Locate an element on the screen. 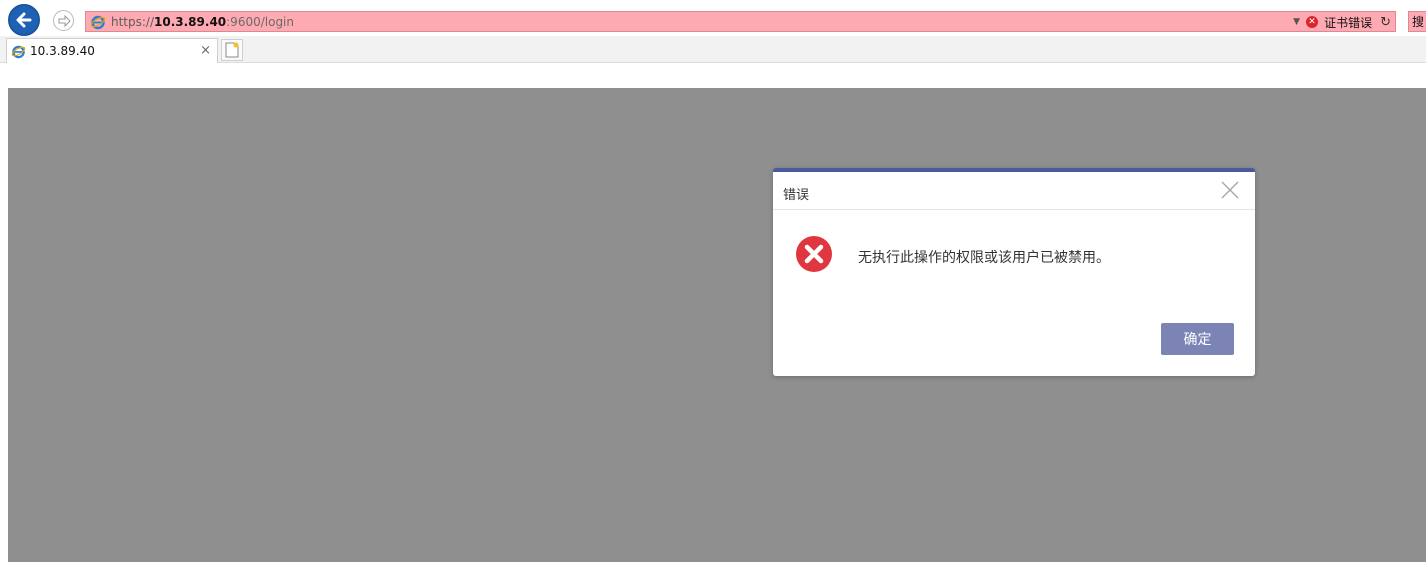 This screenshot has width=1426, height=562. new-tab-icon is located at coordinates (232, 50).